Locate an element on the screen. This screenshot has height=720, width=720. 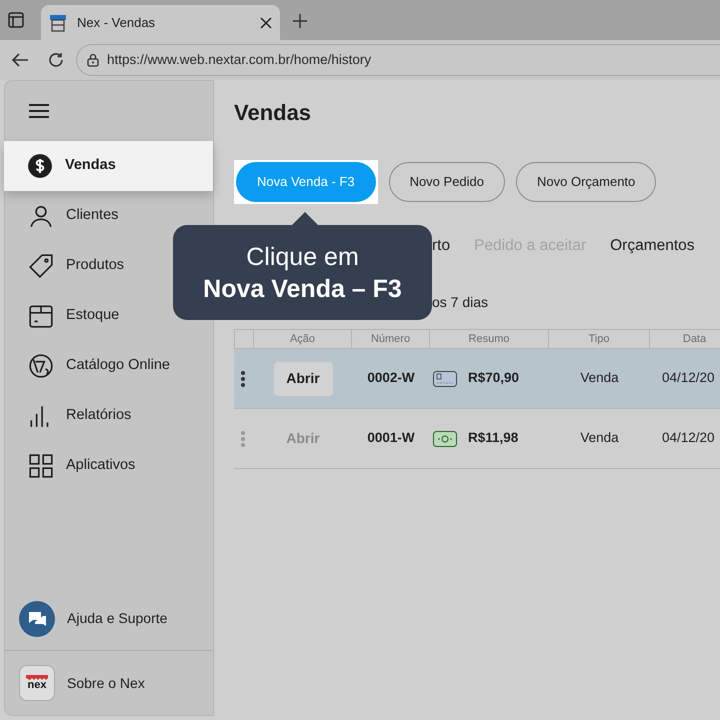
table-cell-text: 0001-W is located at coordinates (391, 438).